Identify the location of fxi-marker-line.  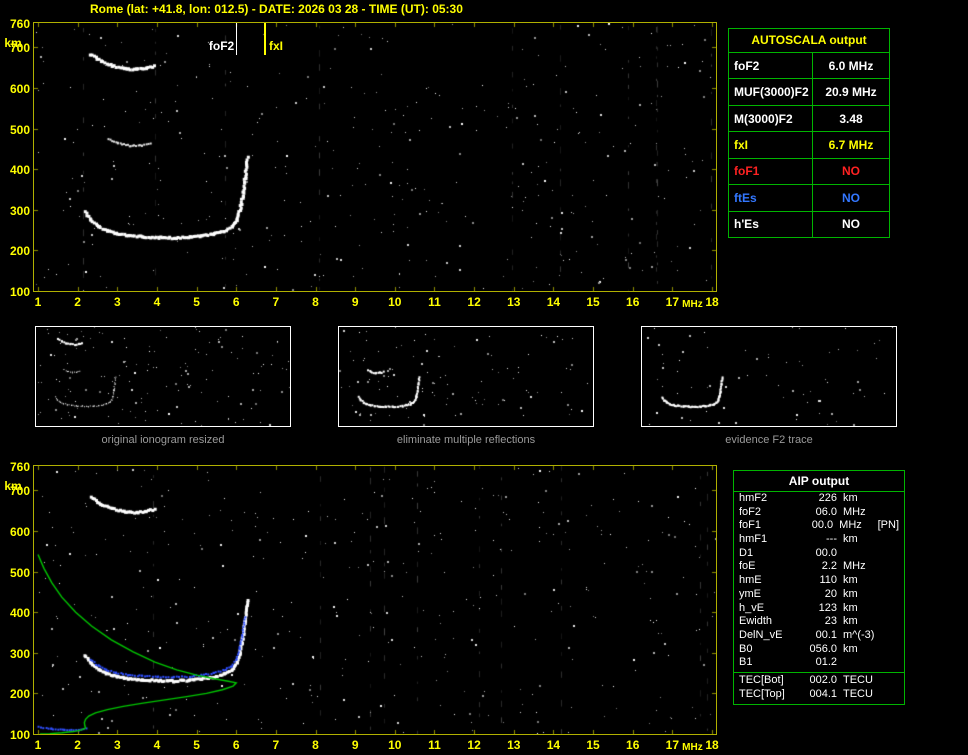
(264, 39).